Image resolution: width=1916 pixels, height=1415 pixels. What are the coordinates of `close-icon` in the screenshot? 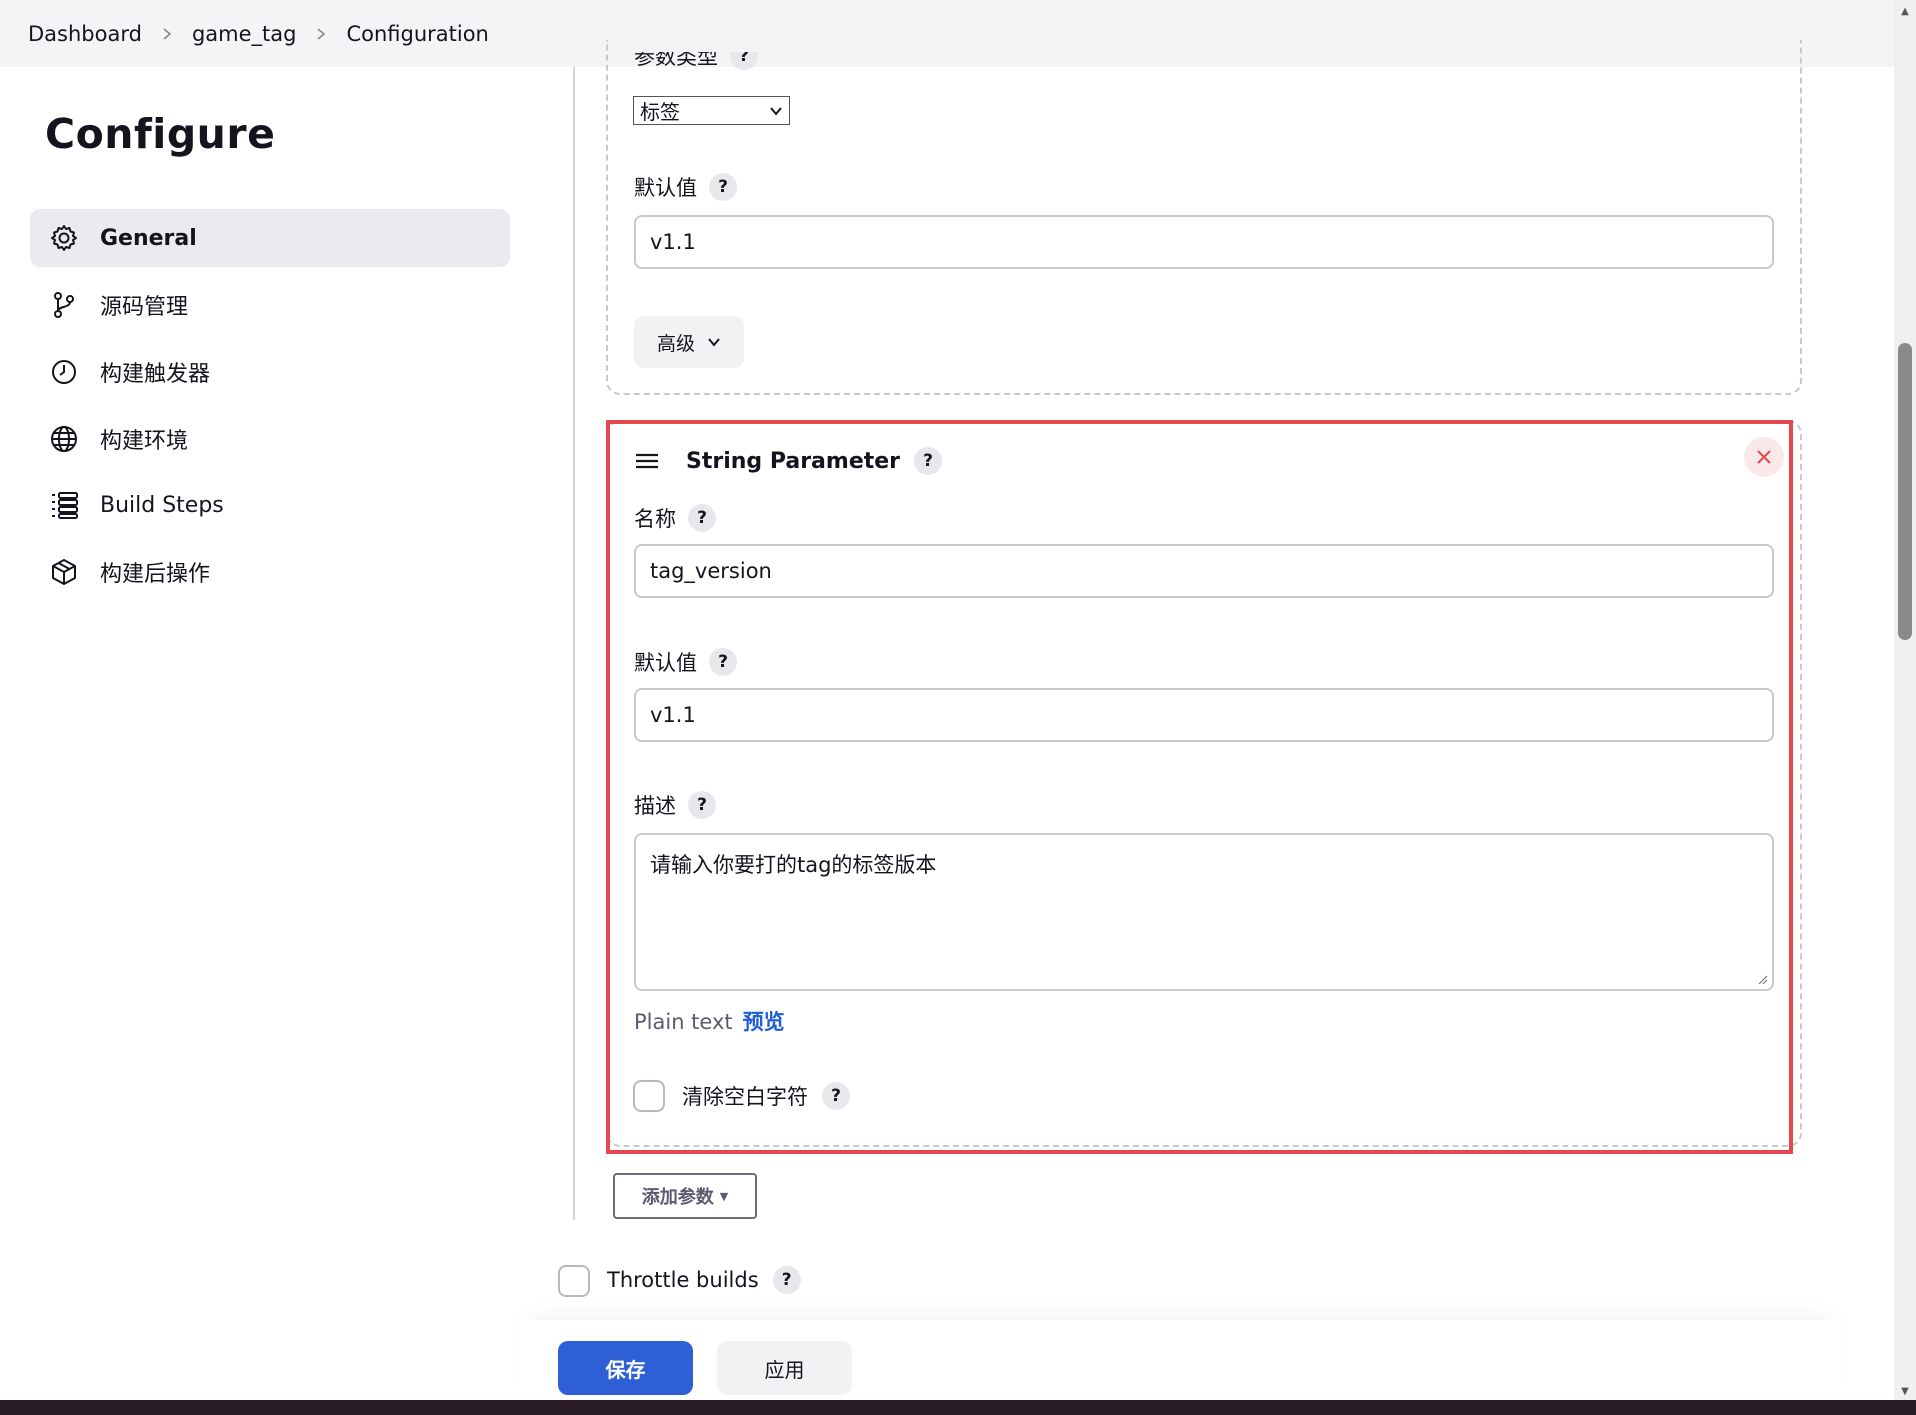 It's located at (1764, 457).